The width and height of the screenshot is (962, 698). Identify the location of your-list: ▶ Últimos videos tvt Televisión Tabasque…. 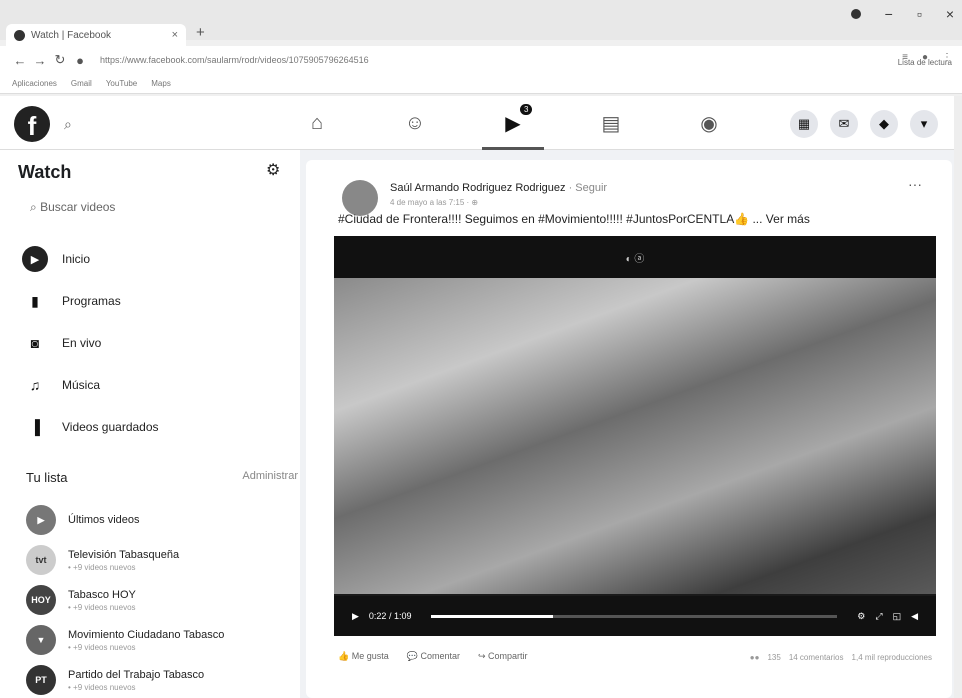
(161, 599).